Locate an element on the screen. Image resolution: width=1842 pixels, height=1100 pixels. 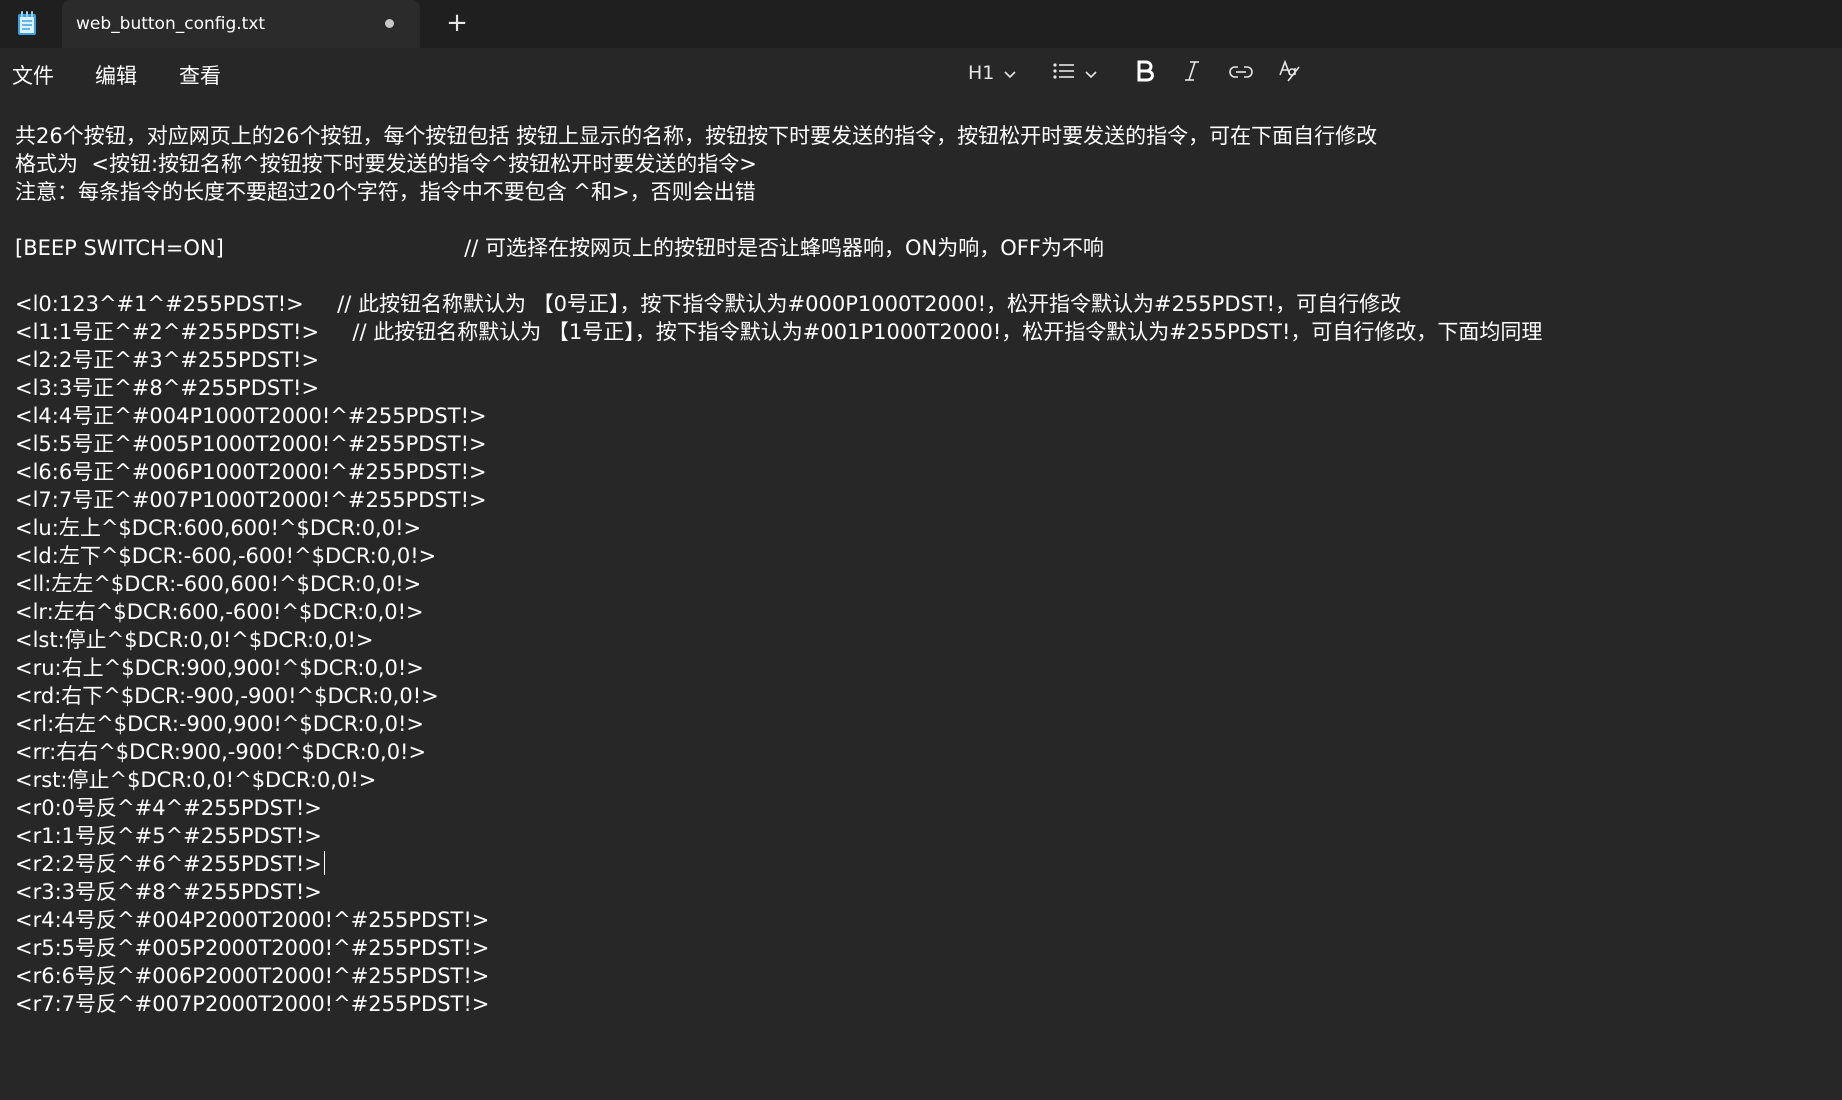
link-button is located at coordinates (1241, 73).